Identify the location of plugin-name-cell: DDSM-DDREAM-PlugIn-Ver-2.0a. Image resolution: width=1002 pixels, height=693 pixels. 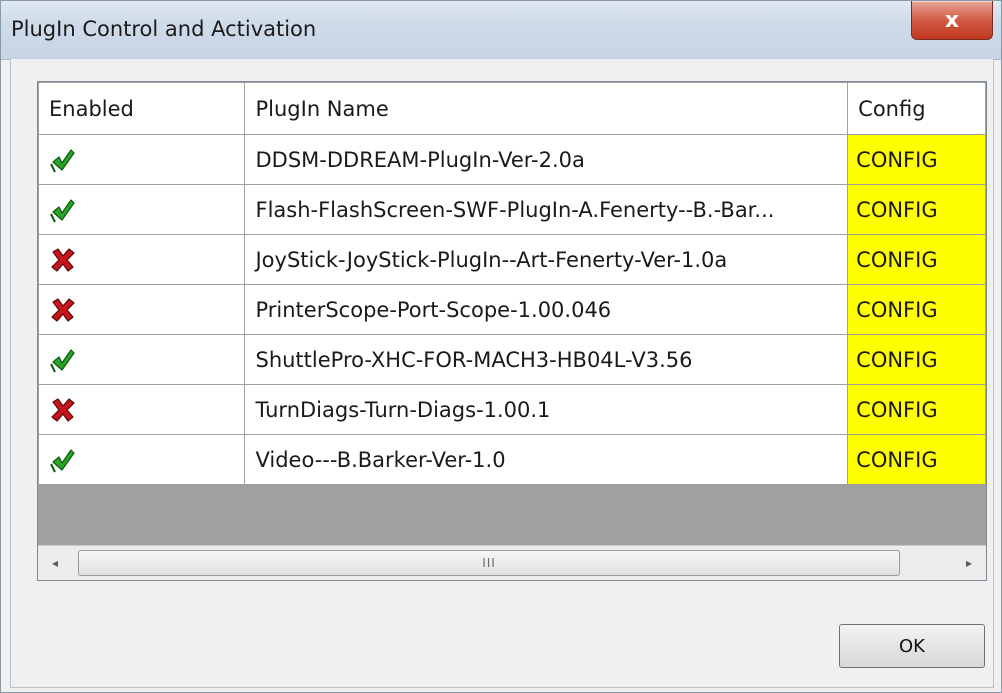
(546, 159).